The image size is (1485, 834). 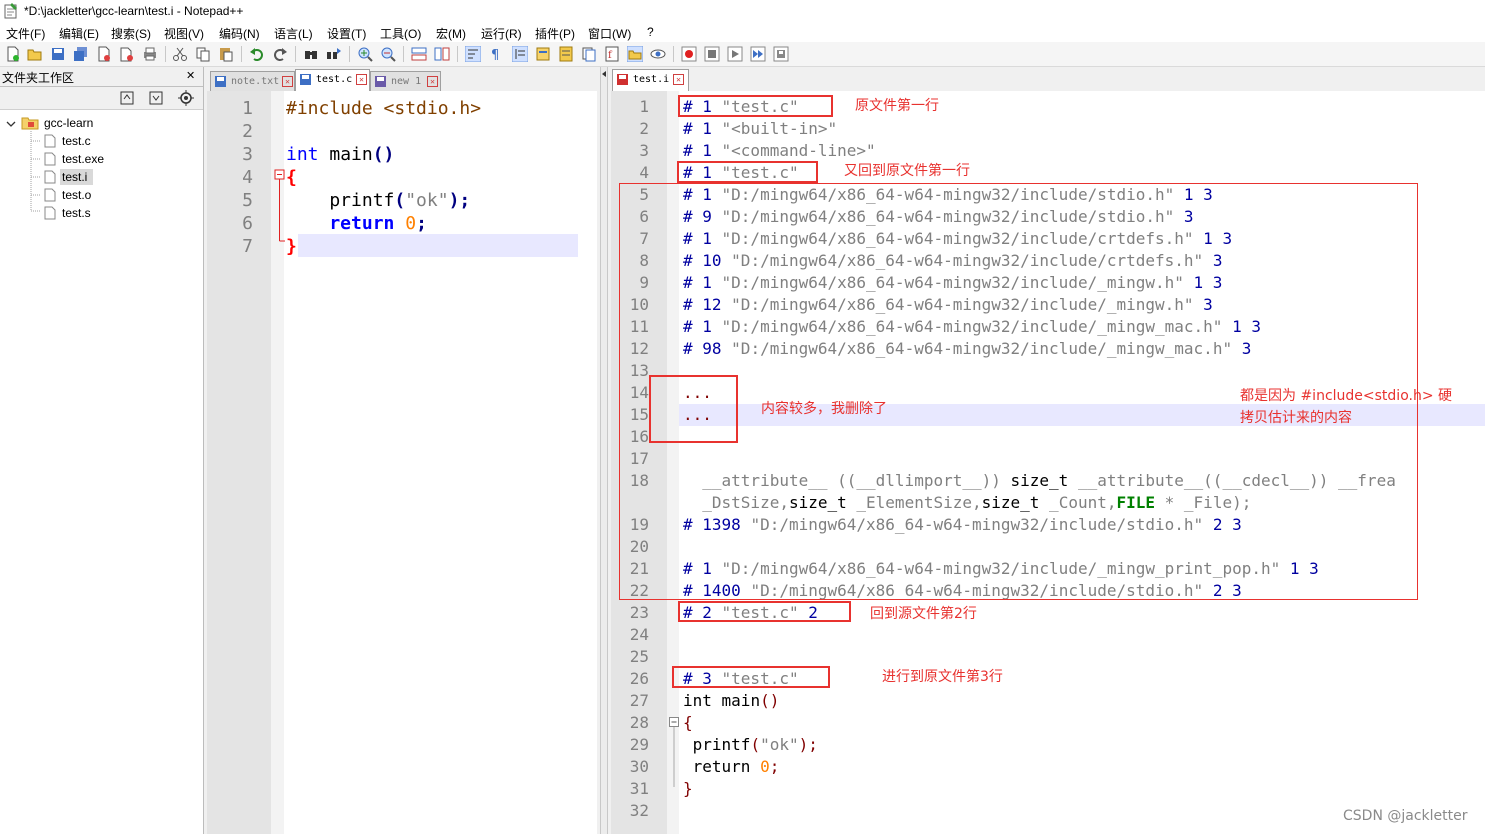 I want to click on tab-test-c: test.c ✕, so click(x=332, y=80).